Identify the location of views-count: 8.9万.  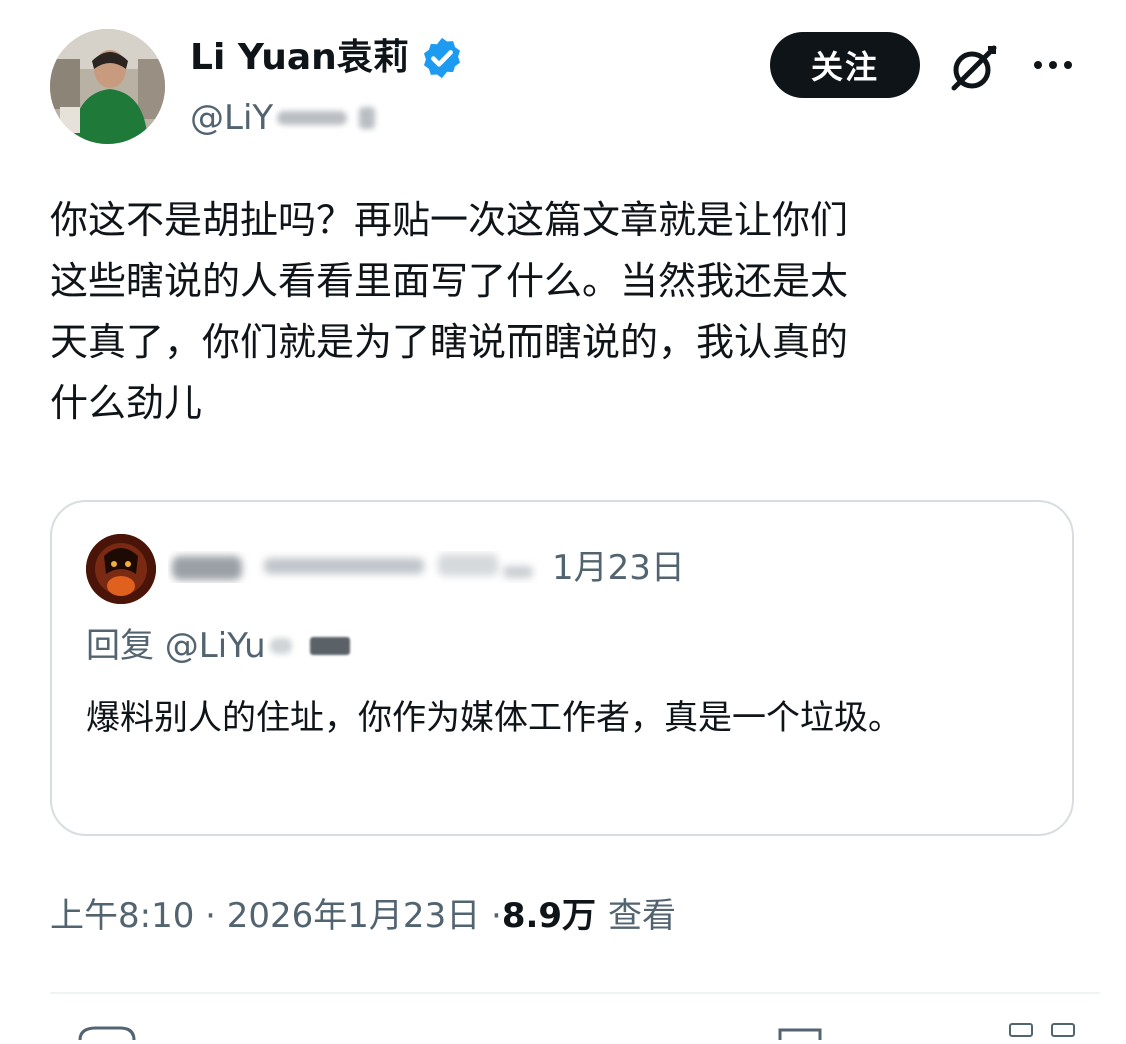
(549, 916).